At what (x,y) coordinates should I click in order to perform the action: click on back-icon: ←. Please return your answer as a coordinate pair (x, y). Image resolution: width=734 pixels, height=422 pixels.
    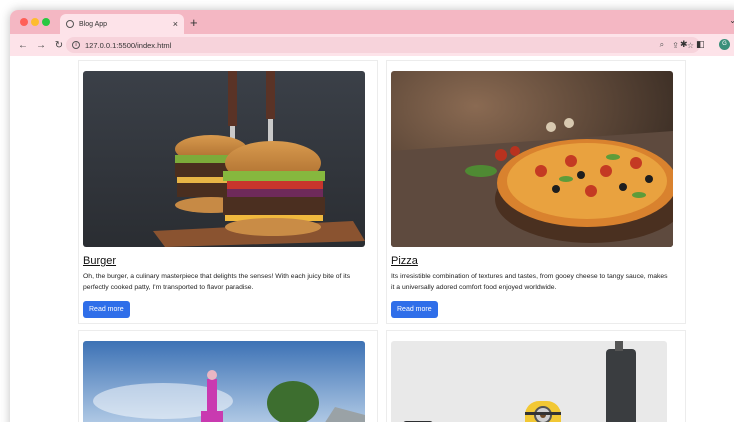
    Looking at the image, I should click on (23, 45).